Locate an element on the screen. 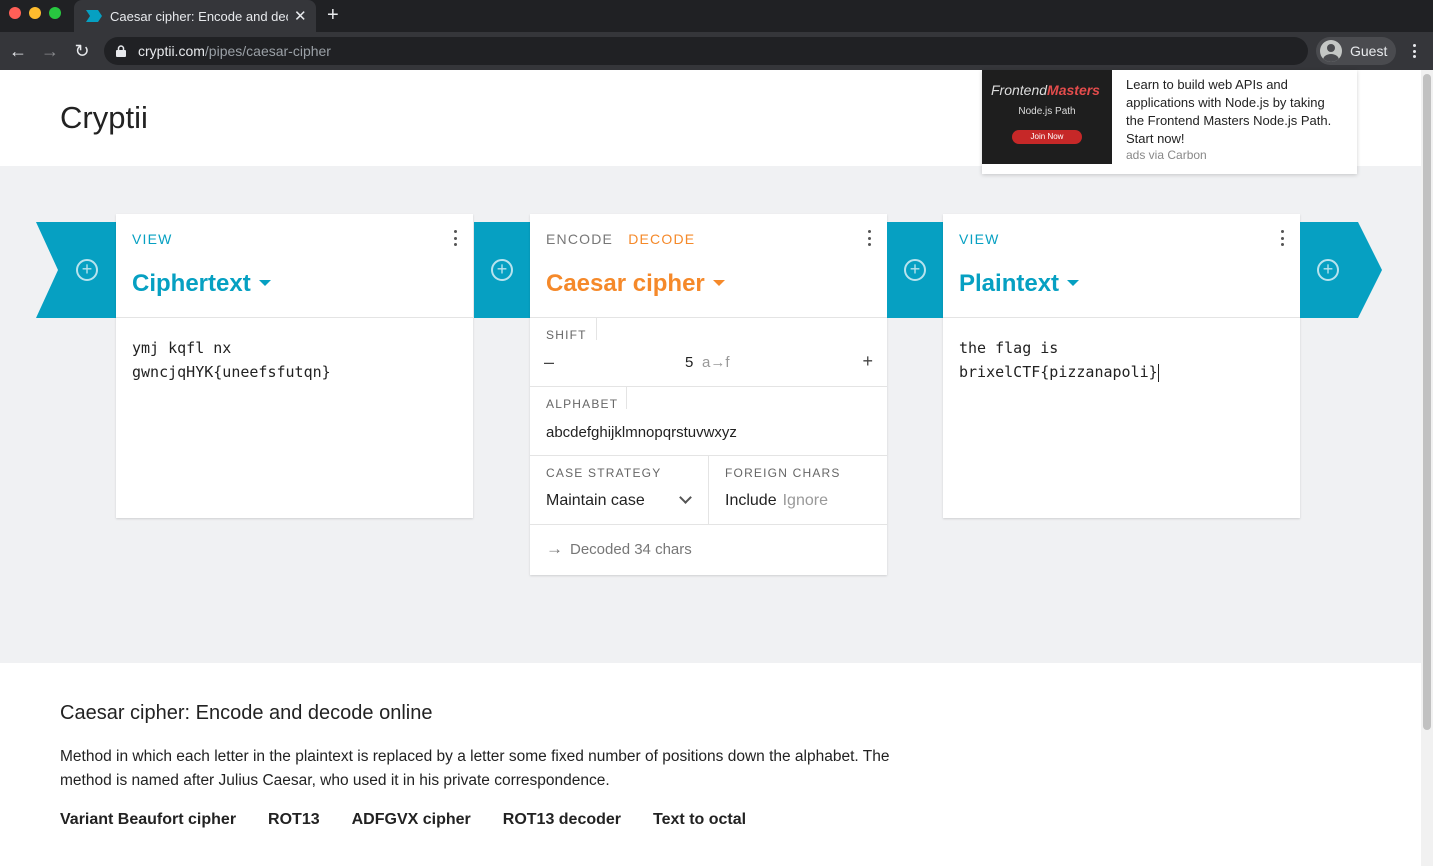 The height and width of the screenshot is (866, 1433). related-link: ADFGVX cipher is located at coordinates (411, 820).